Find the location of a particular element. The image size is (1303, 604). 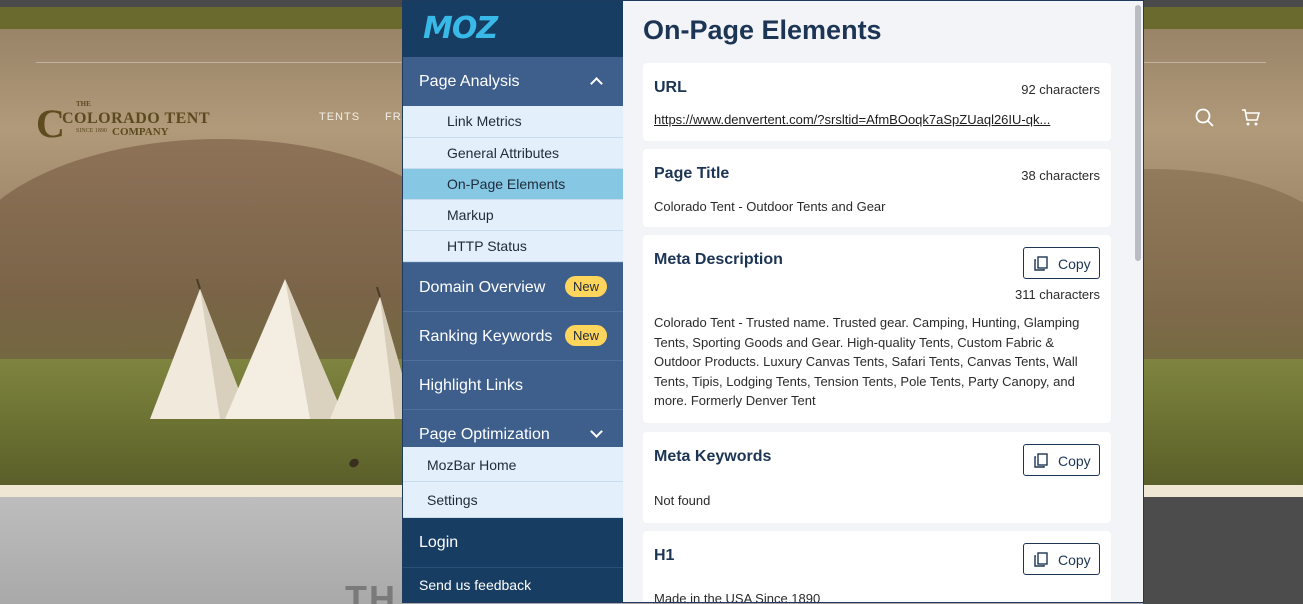

meta-keywords-value: Not found is located at coordinates (682, 500).